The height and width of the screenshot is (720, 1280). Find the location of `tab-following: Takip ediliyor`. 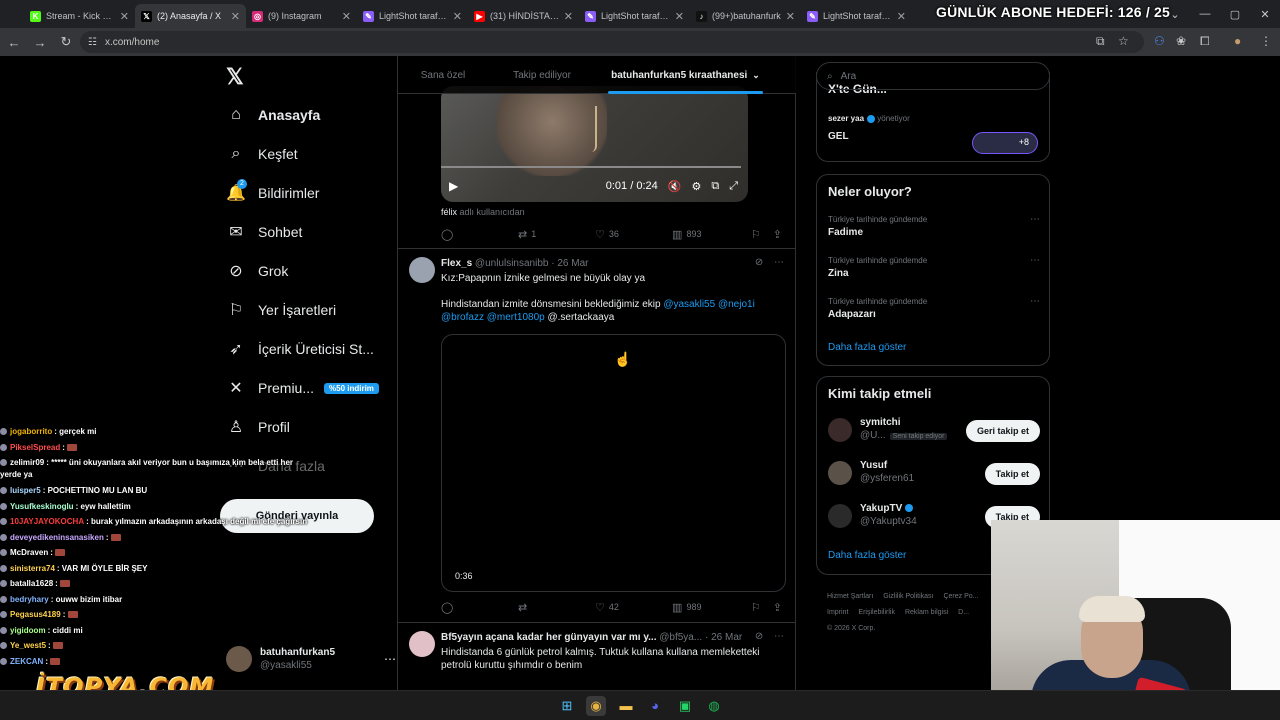

tab-following: Takip ediliyor is located at coordinates (542, 75).